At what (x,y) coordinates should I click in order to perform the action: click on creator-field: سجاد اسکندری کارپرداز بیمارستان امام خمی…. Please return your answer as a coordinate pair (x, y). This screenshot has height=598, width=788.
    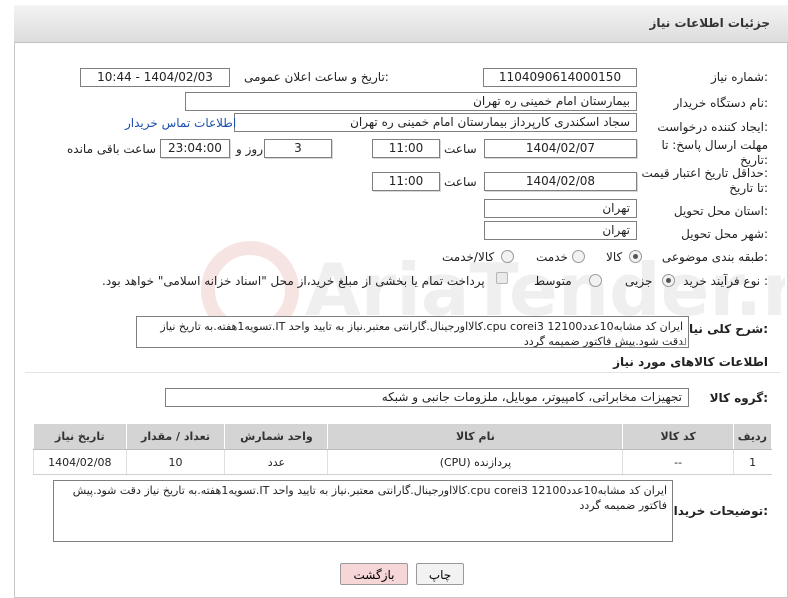
    Looking at the image, I should click on (435, 122).